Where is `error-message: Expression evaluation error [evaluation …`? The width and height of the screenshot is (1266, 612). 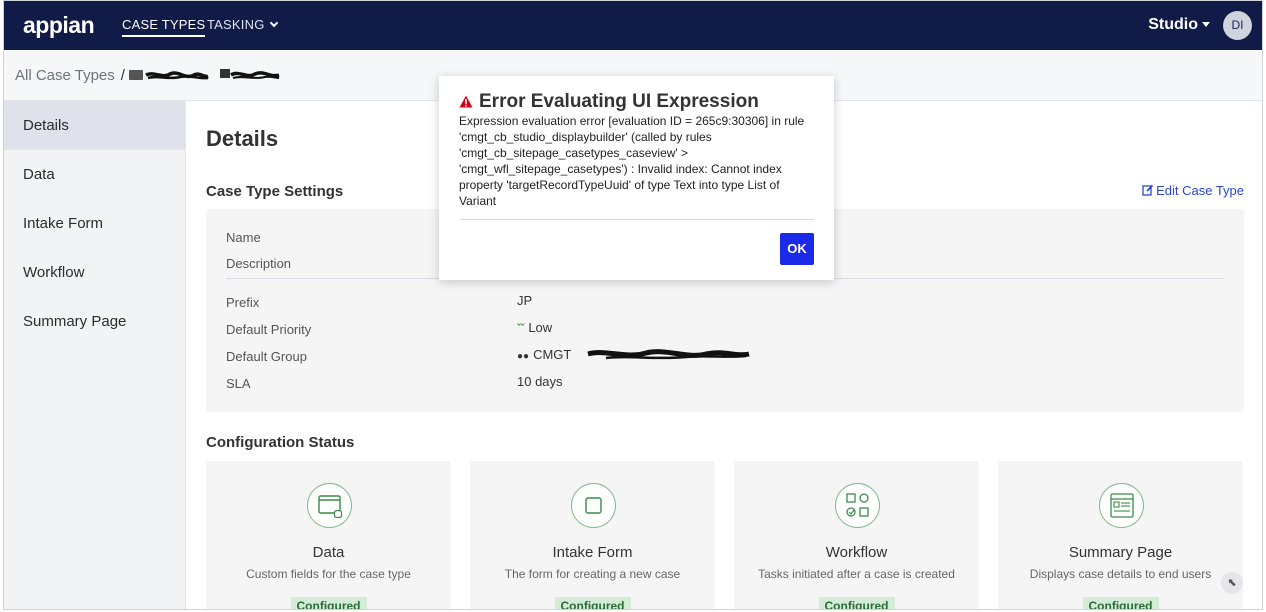 error-message: Expression evaluation error [evaluation … is located at coordinates (632, 161).